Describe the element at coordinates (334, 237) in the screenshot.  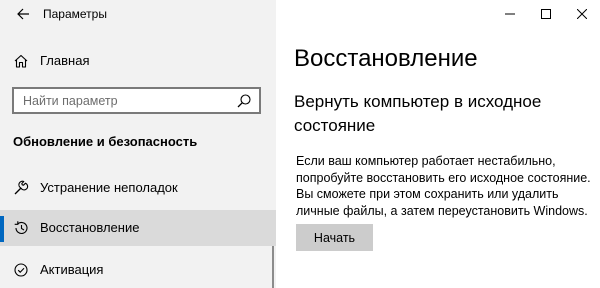
I see `start-button: Начать` at that location.